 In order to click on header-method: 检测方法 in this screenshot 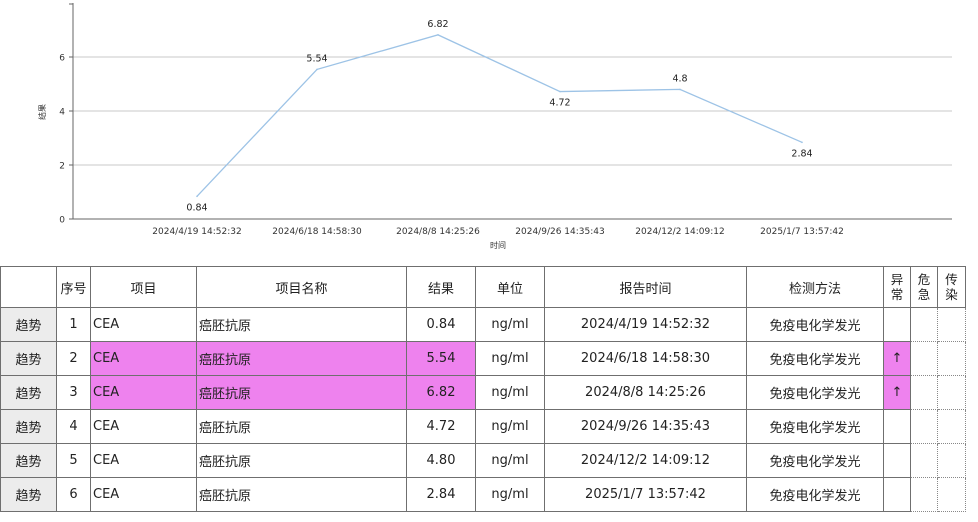, I will do `click(815, 287)`.